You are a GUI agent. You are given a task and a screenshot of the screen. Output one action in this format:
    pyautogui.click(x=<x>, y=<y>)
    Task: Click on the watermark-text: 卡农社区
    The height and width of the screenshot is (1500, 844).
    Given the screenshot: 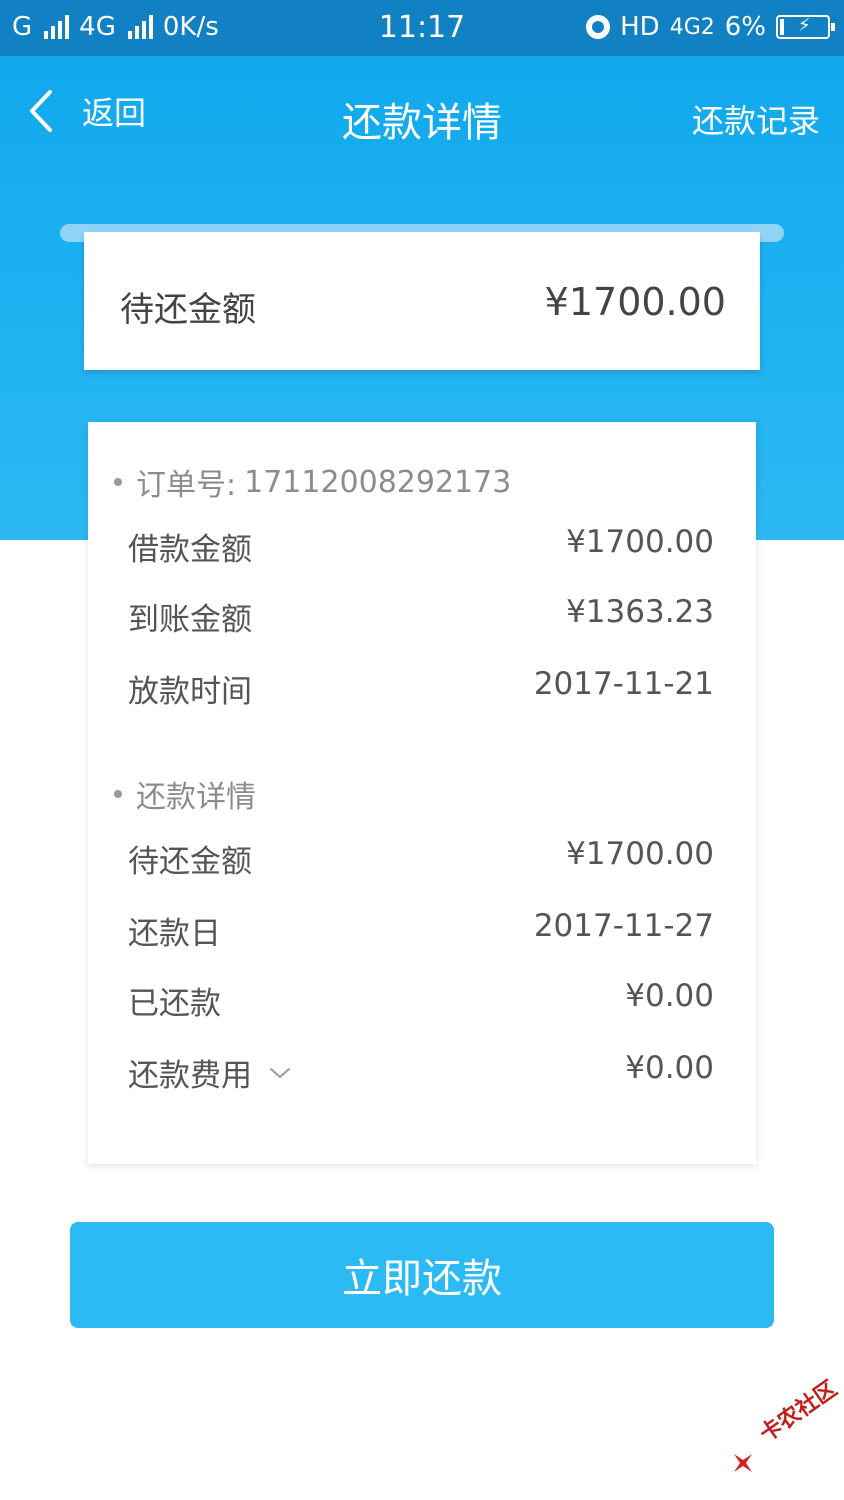 What is the action you would take?
    pyautogui.click(x=798, y=1412)
    